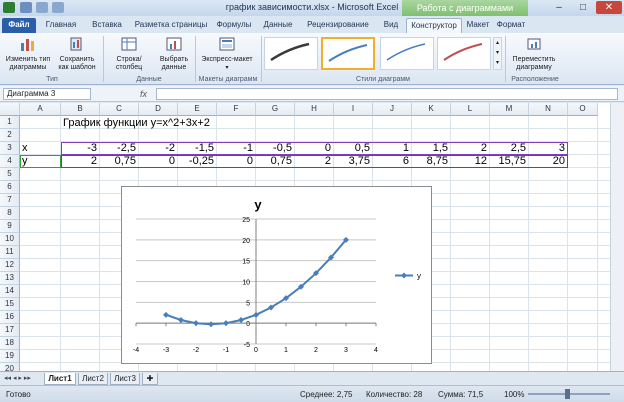 The width and height of the screenshot is (624, 402). I want to click on select-data-button: Выбрать данные, so click(174, 54).